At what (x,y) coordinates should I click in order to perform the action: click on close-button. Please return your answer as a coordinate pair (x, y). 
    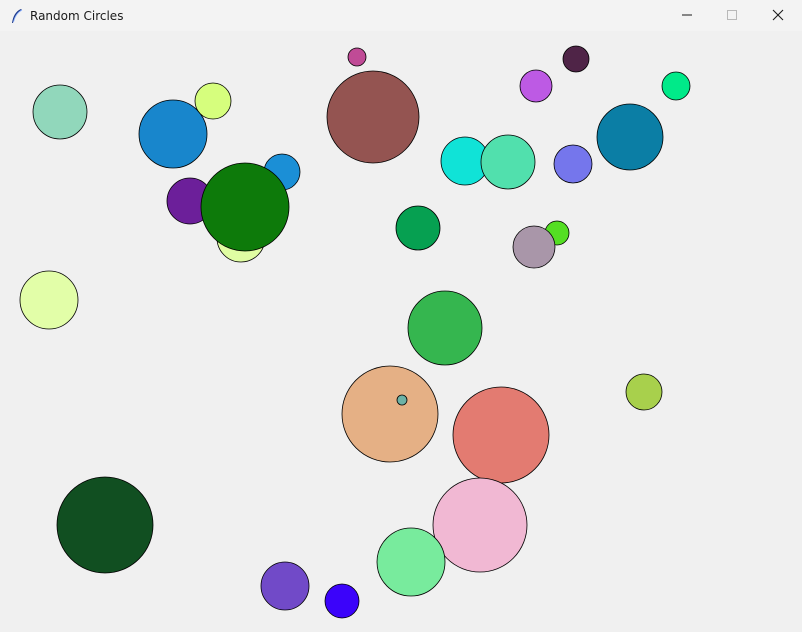
    Looking at the image, I should click on (778, 15).